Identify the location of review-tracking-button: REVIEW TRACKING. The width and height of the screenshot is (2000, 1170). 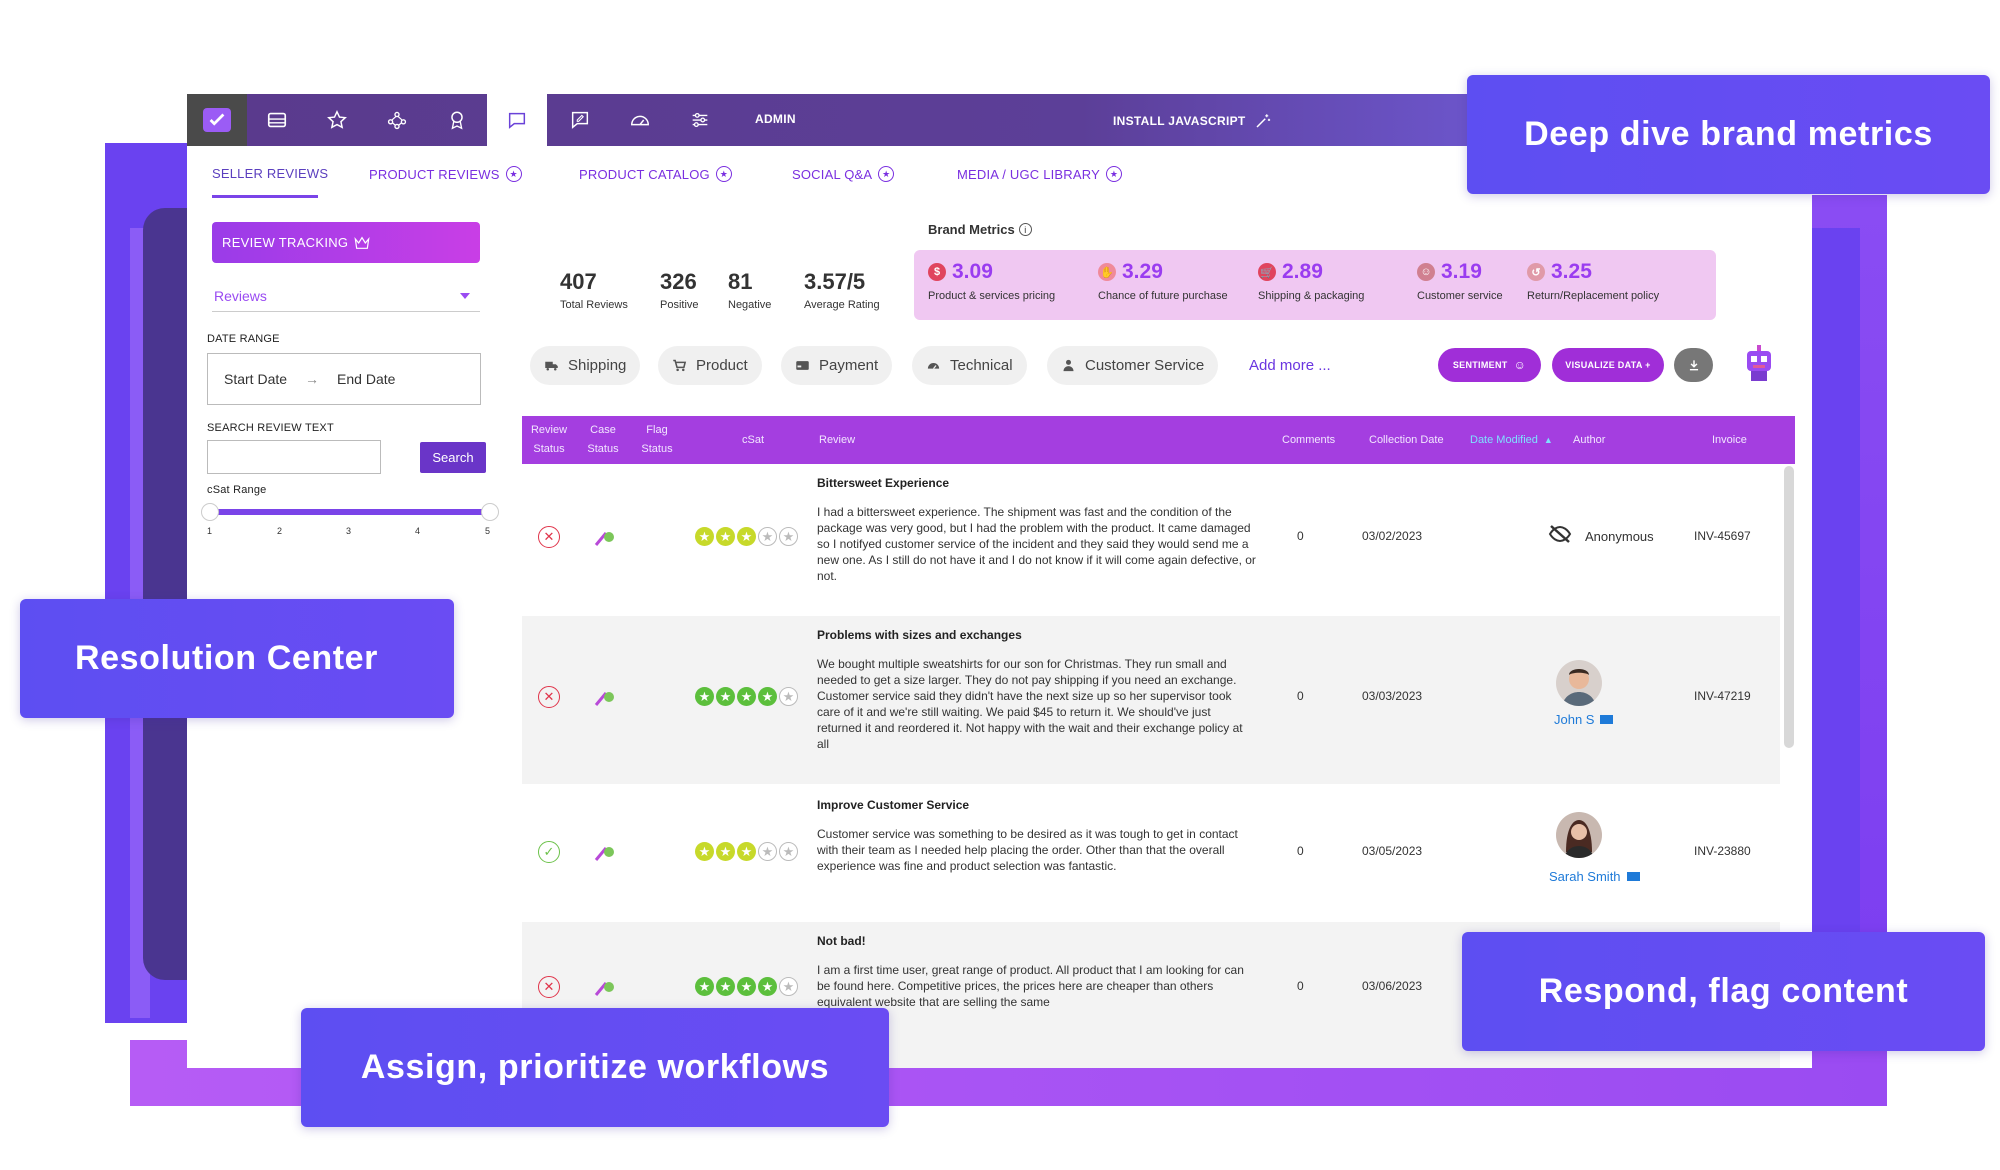
(346, 242).